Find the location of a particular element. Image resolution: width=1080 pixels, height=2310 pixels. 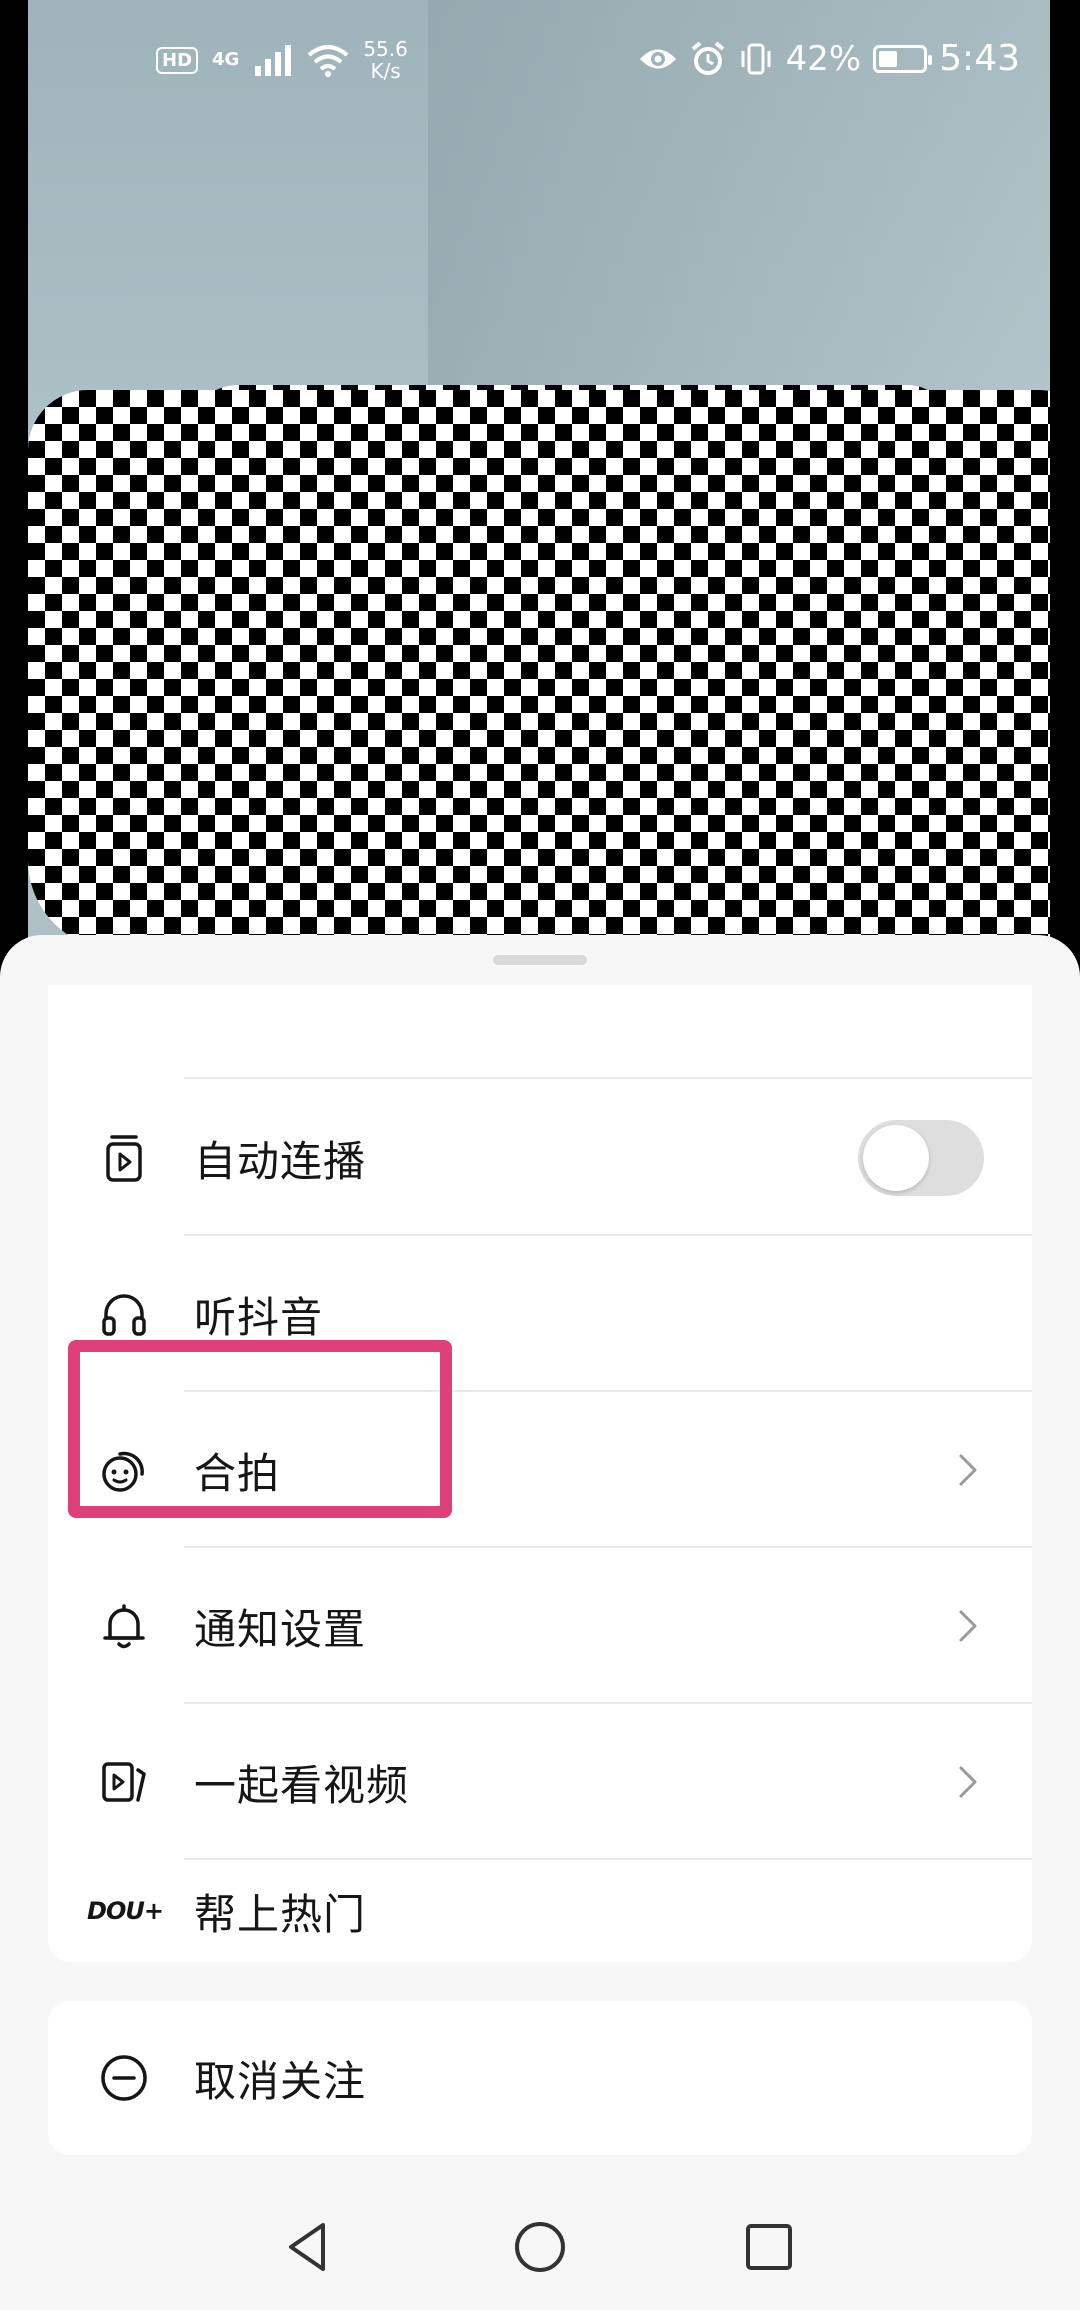

dou-plus-icon: DOU+ is located at coordinates (125, 1911).